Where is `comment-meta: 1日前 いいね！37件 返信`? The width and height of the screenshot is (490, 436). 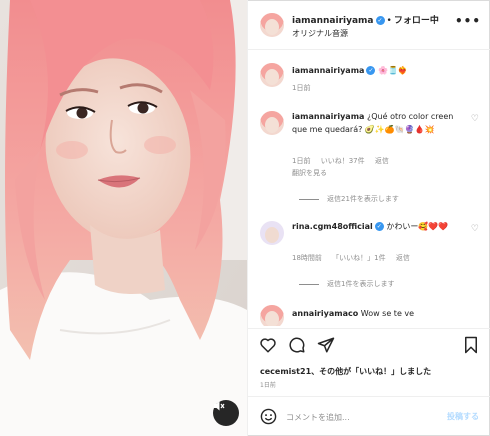
comment-meta: 1日前 いいね！37件 返信 is located at coordinates (344, 161).